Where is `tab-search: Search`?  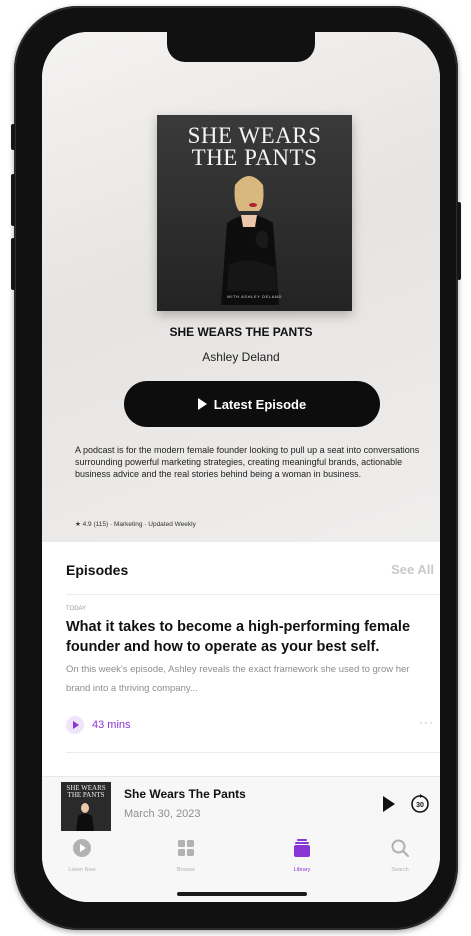 tab-search: Search is located at coordinates (400, 855).